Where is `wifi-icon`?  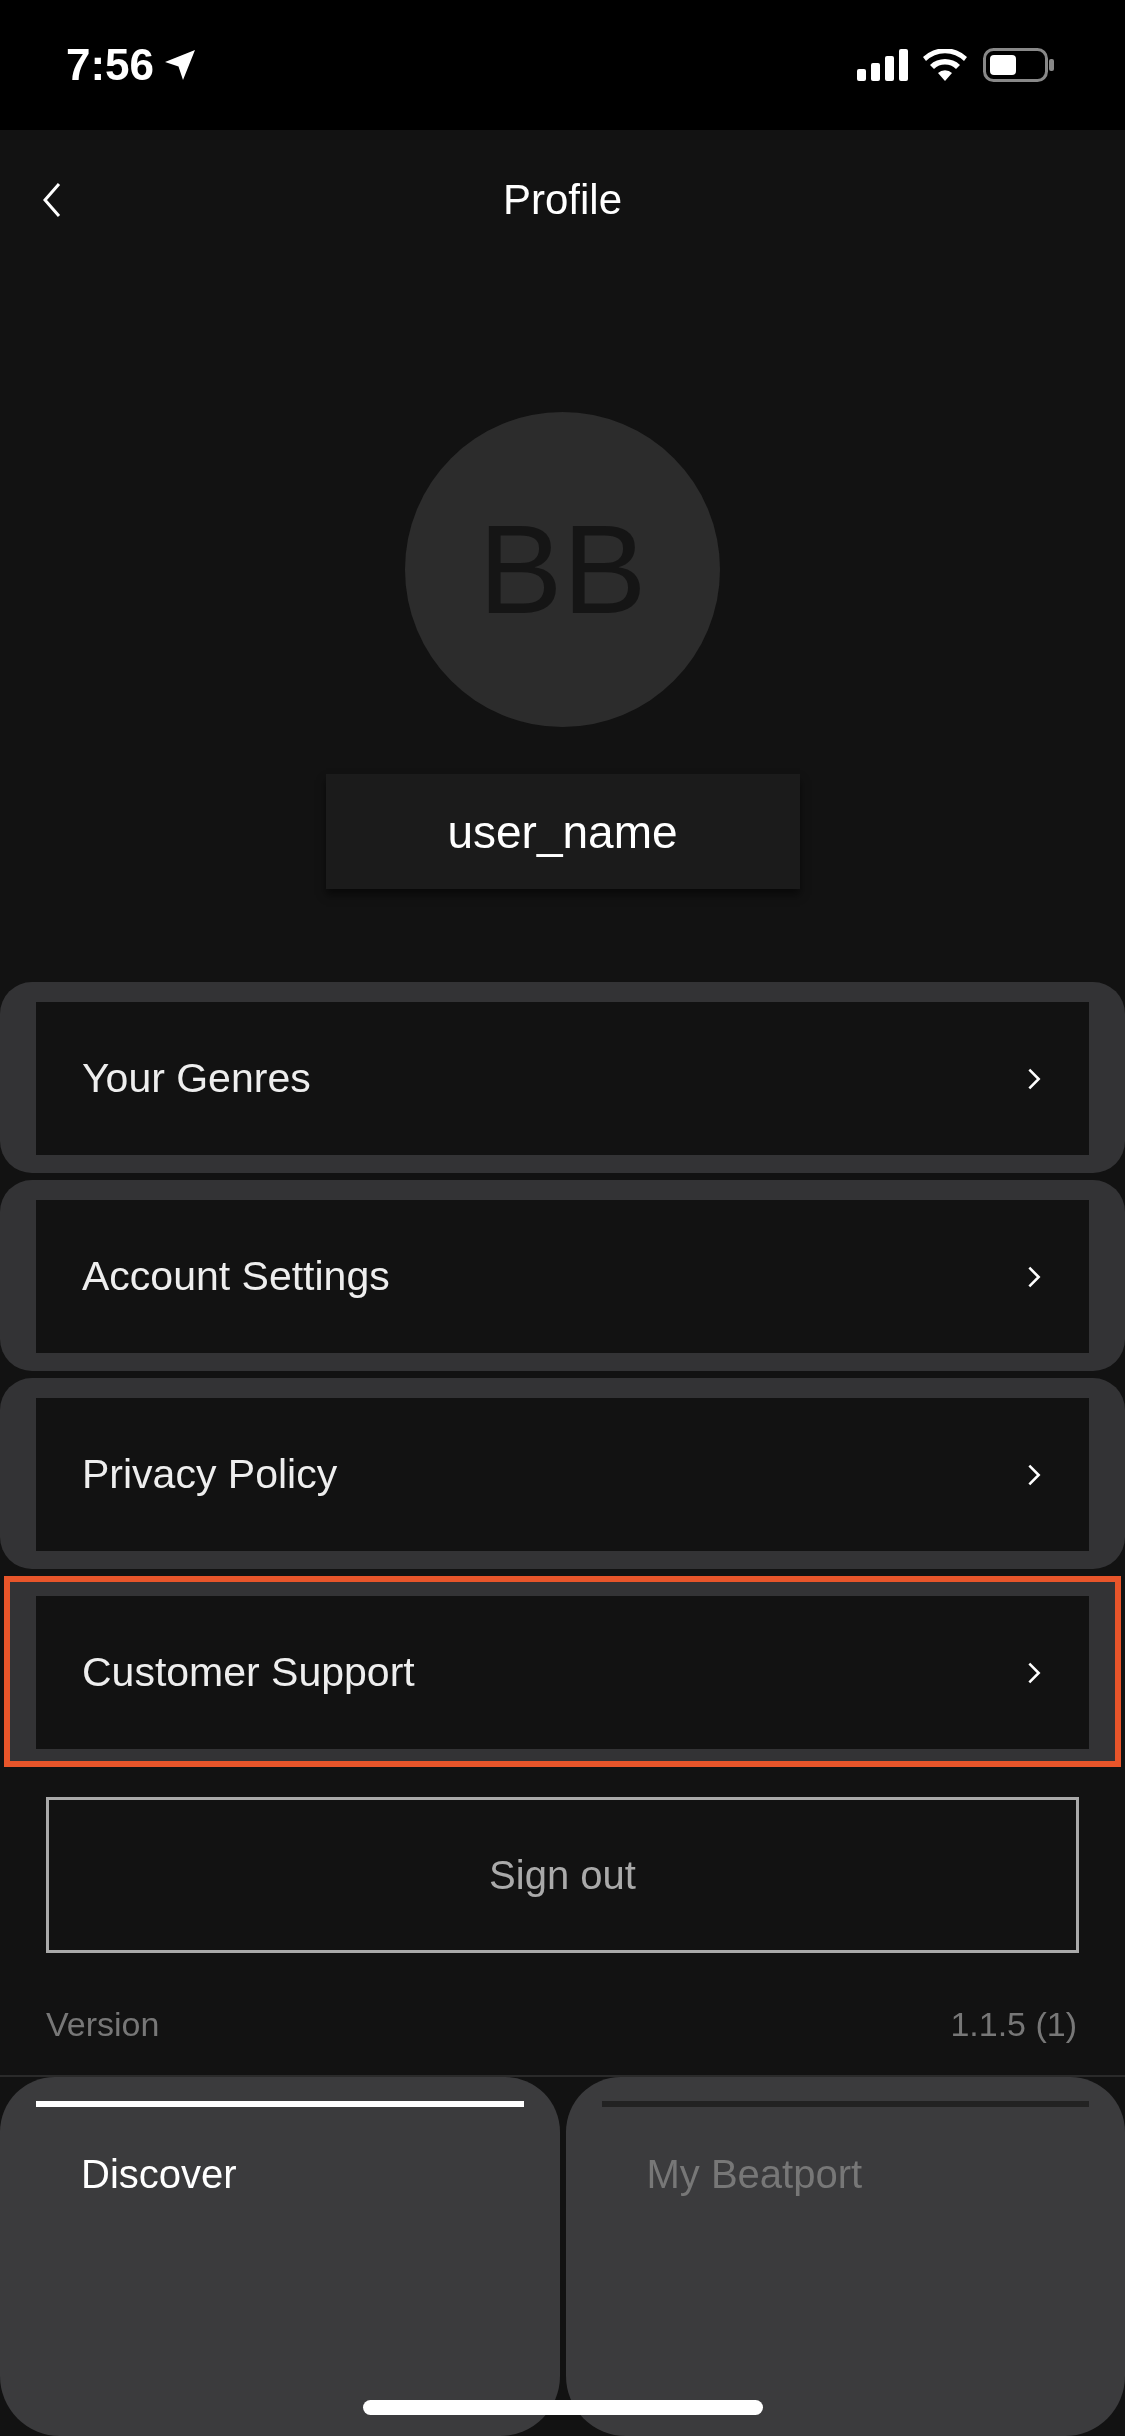
wifi-icon is located at coordinates (945, 65).